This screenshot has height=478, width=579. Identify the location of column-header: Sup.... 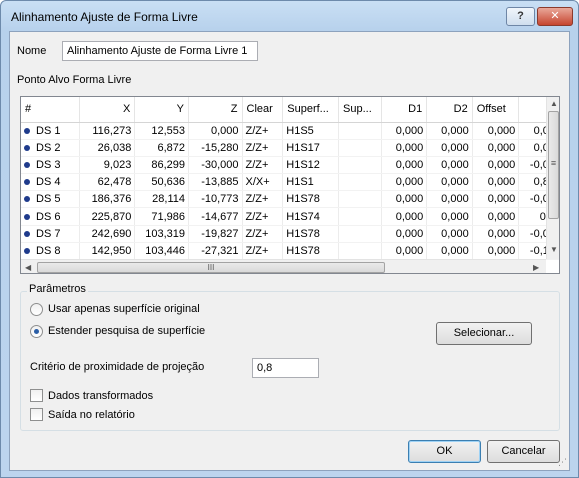
(360, 110).